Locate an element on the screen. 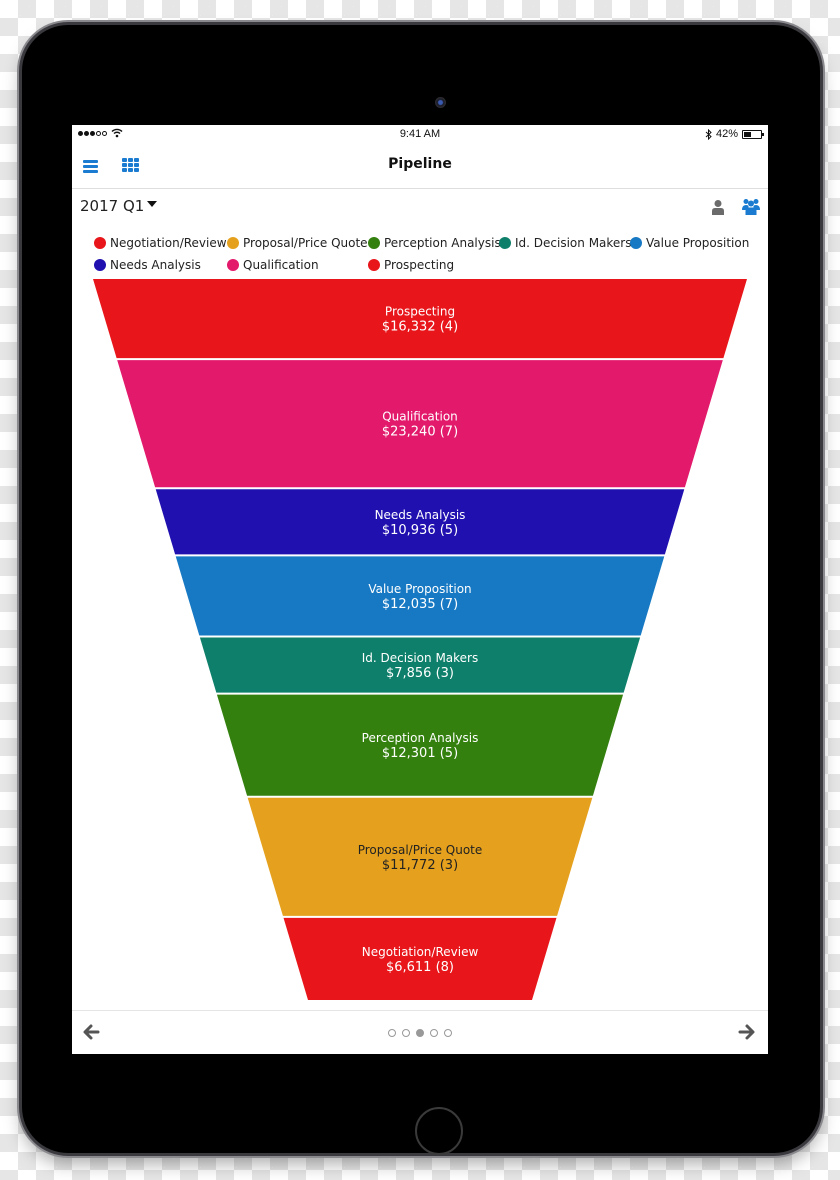 The height and width of the screenshot is (1180, 840). funnel-value-label: $10,936 (5) is located at coordinates (420, 530).